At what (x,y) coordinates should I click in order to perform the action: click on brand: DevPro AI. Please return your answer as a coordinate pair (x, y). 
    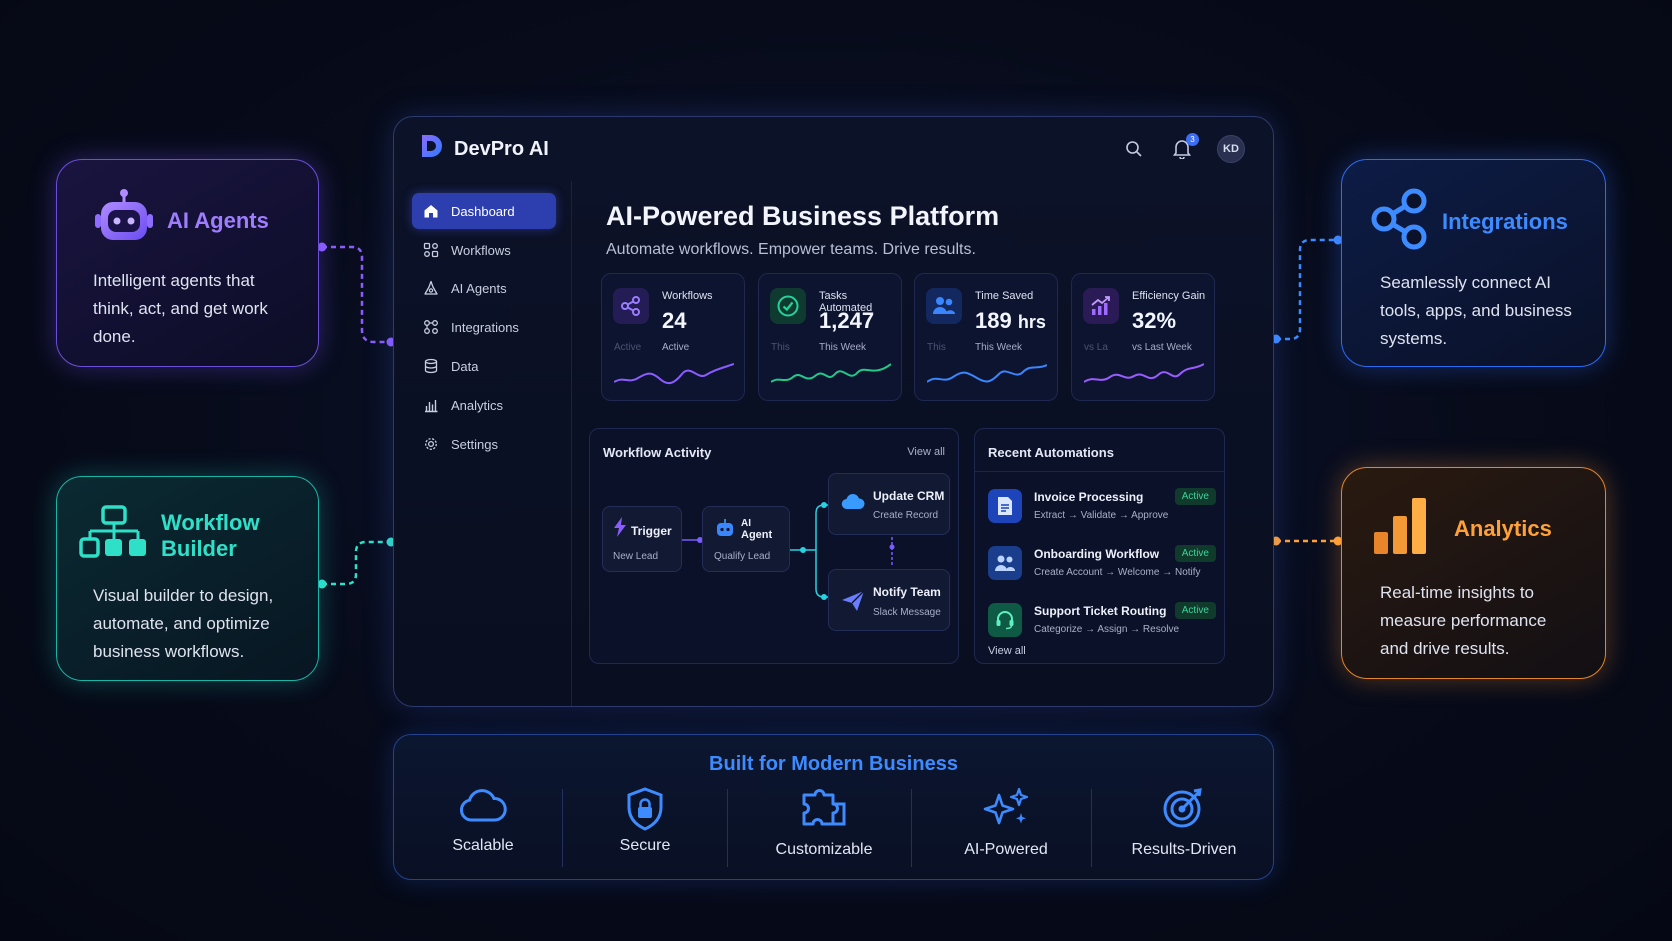
    Looking at the image, I should click on (484, 149).